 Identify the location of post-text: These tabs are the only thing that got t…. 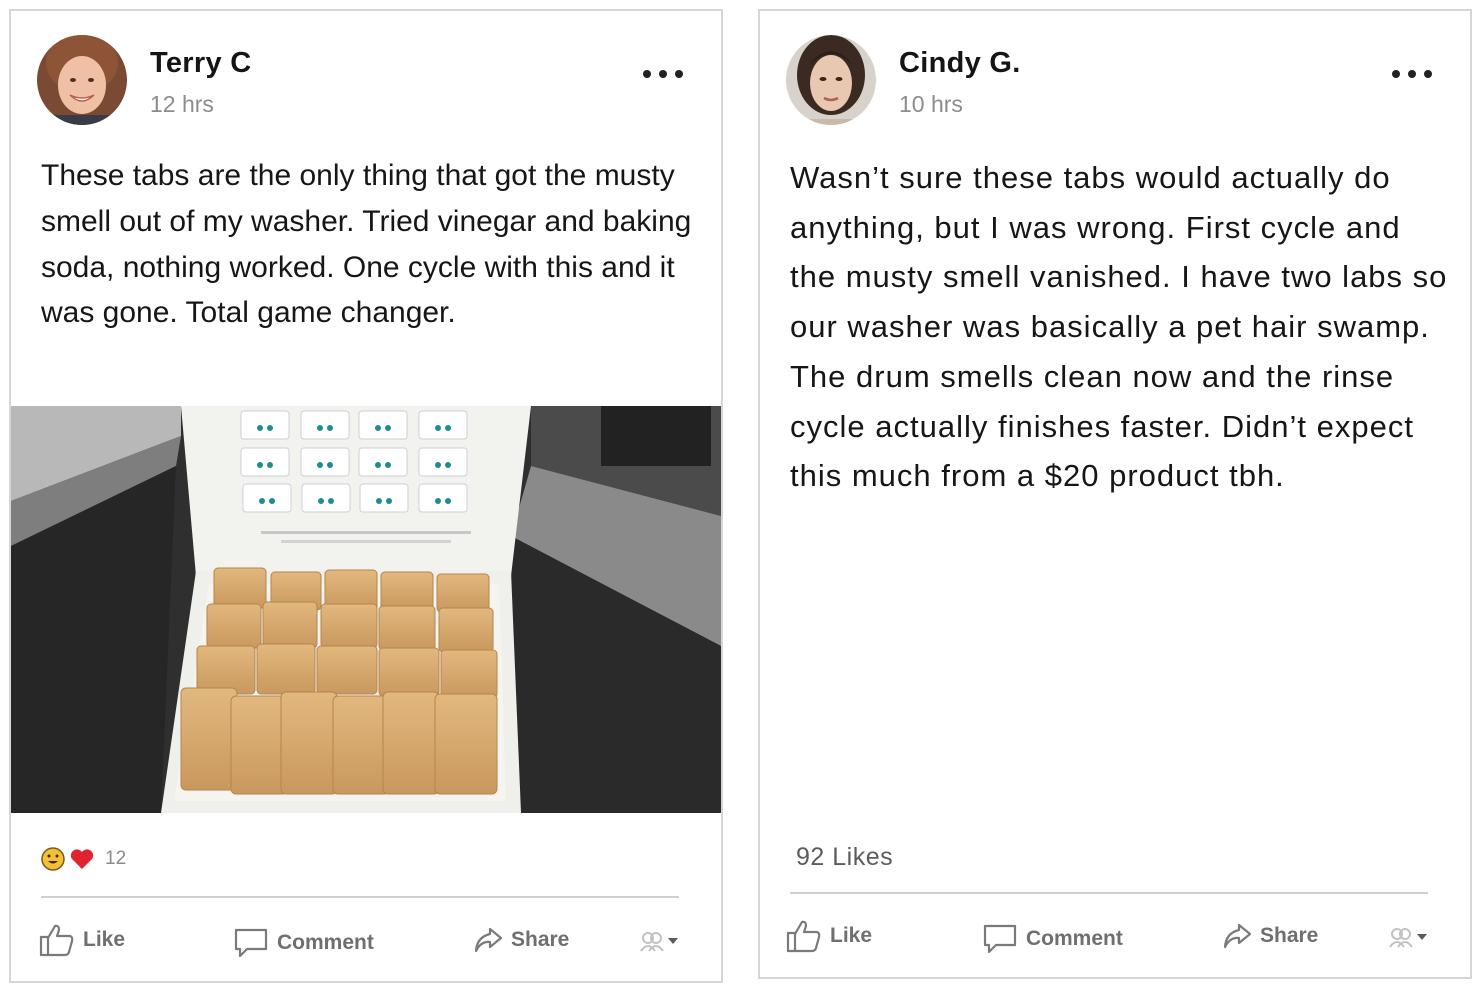
(366, 244).